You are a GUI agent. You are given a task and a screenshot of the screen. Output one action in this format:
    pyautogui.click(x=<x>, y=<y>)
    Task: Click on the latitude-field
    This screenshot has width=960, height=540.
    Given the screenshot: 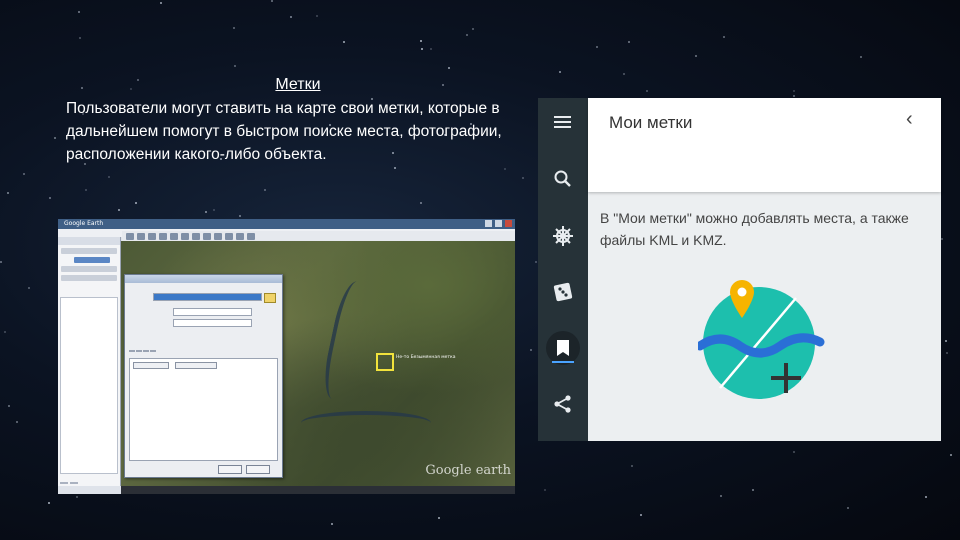 What is the action you would take?
    pyautogui.click(x=212, y=312)
    